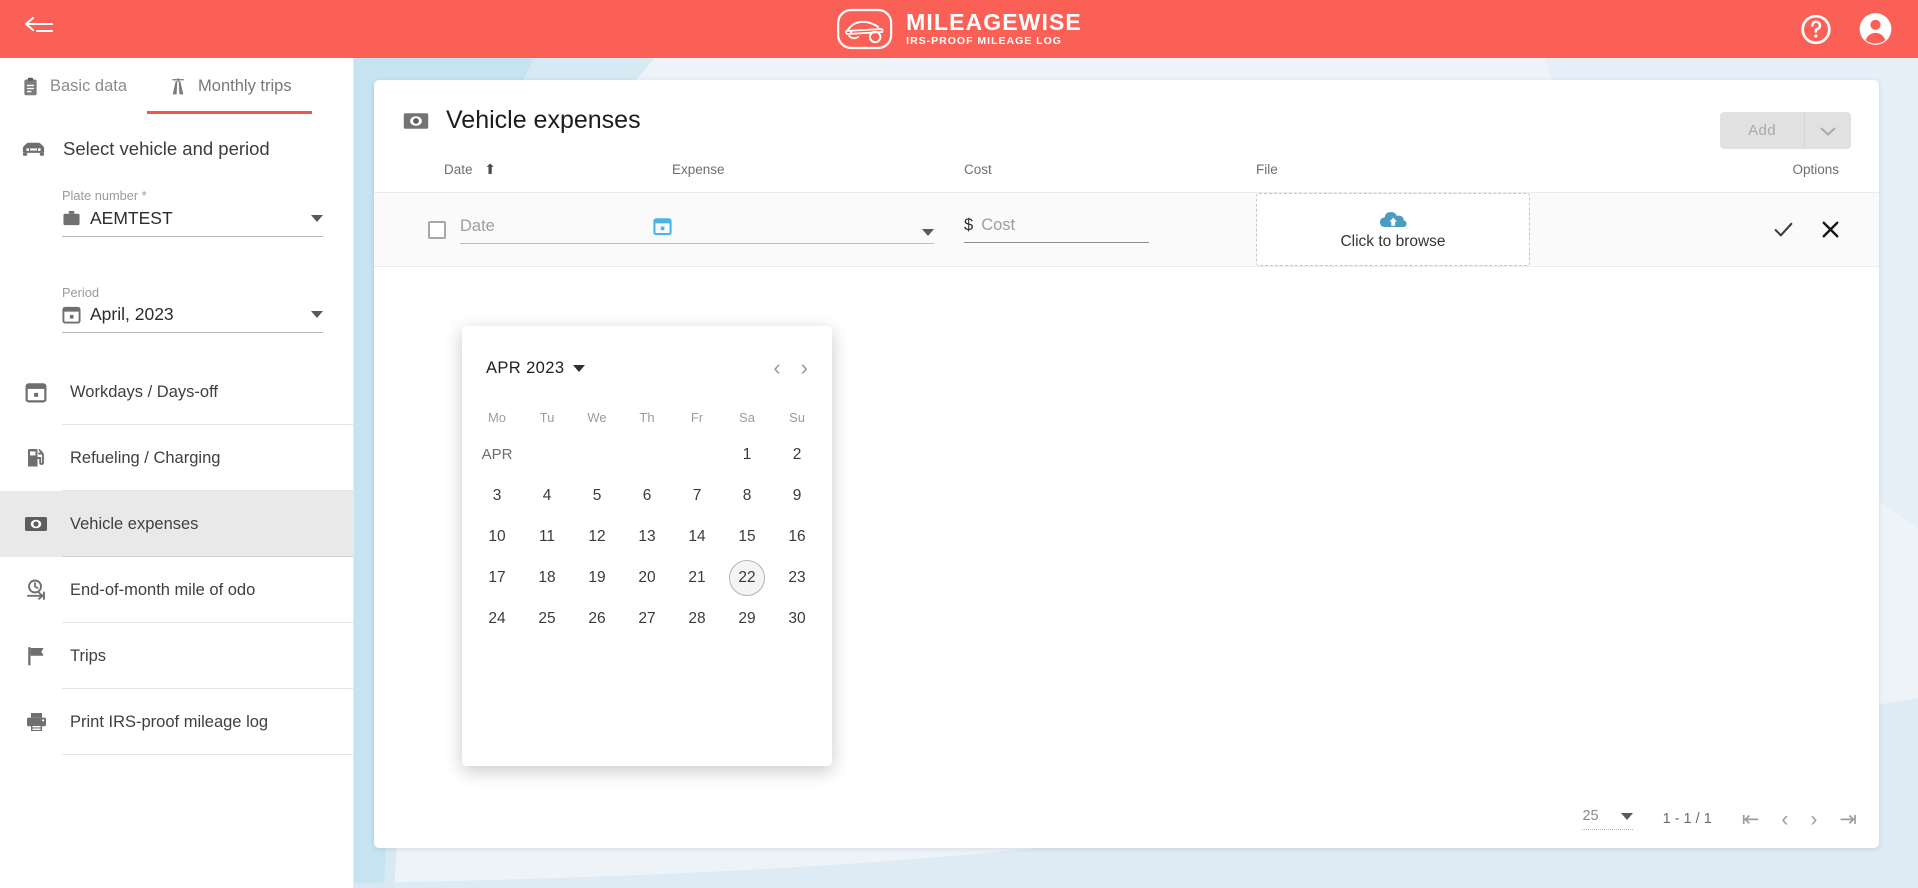 Image resolution: width=1918 pixels, height=888 pixels. What do you see at coordinates (437, 229) in the screenshot?
I see `row-select-checkbox` at bounding box center [437, 229].